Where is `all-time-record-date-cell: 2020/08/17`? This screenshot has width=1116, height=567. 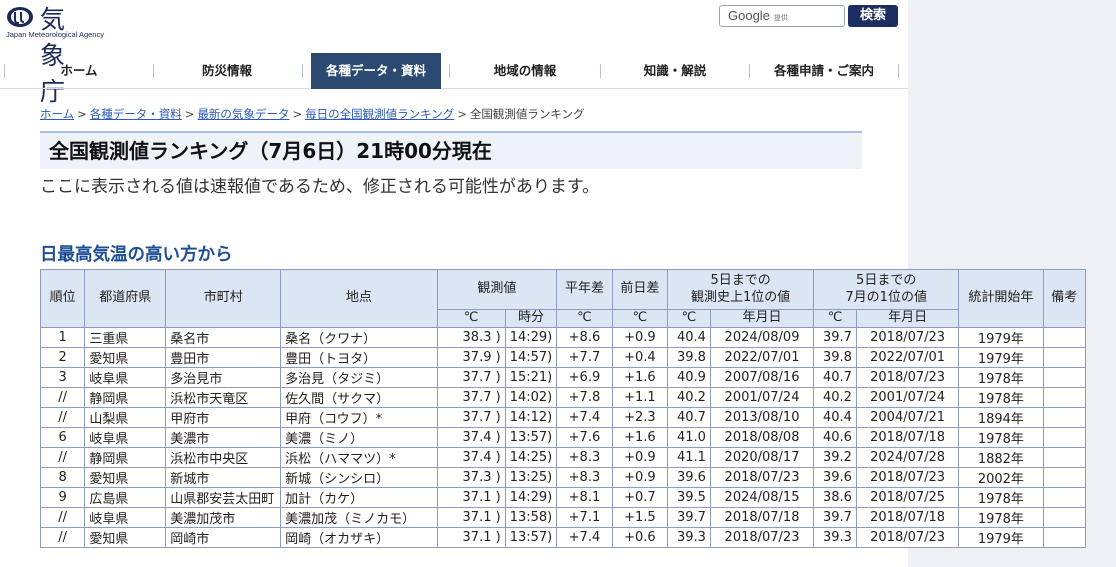
all-time-record-date-cell: 2020/08/17 is located at coordinates (762, 457).